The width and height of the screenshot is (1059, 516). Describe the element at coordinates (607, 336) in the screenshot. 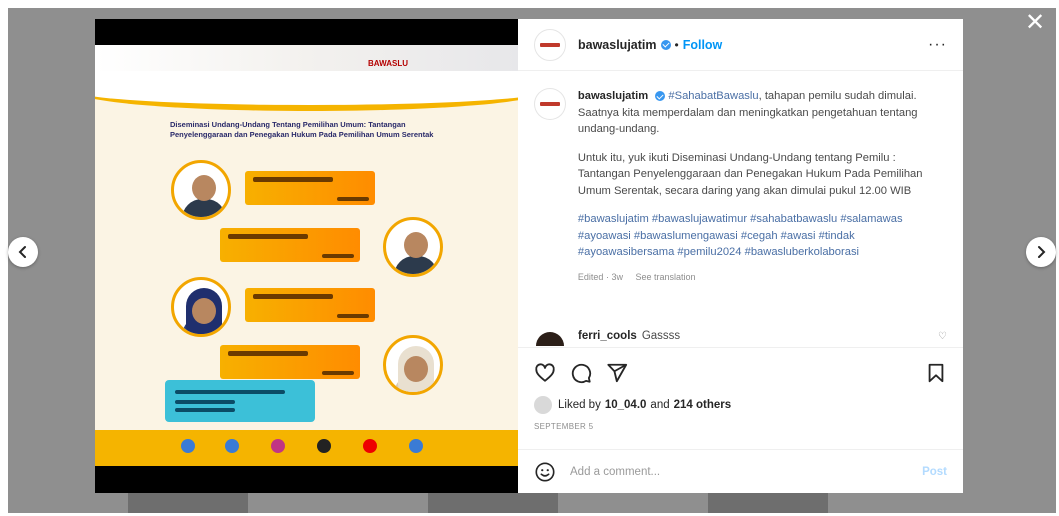

I see `comment-username: ferri_cools` at that location.